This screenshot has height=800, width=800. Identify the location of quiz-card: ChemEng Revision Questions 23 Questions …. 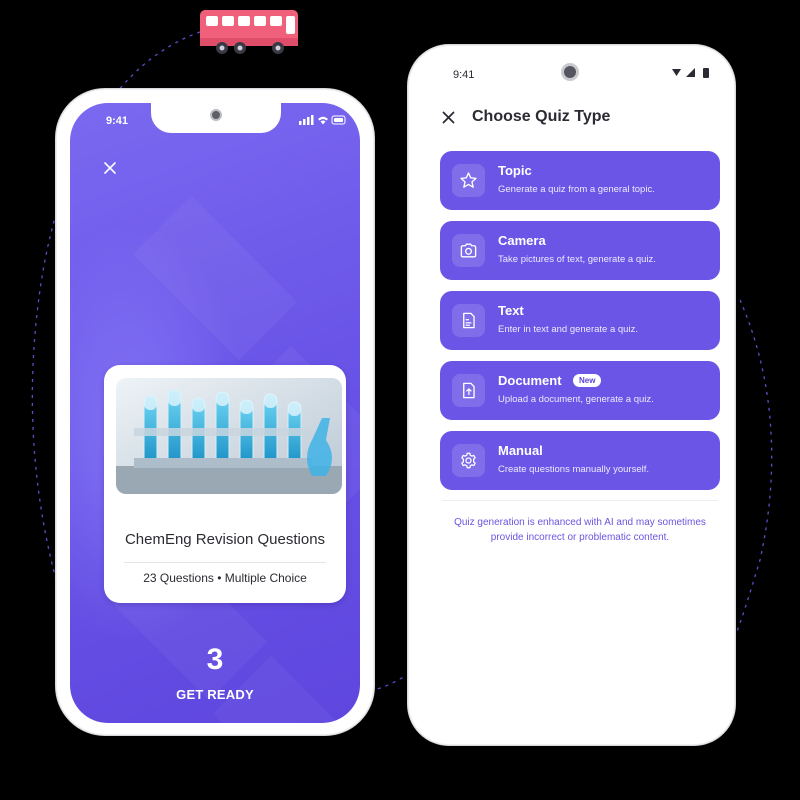
(225, 484).